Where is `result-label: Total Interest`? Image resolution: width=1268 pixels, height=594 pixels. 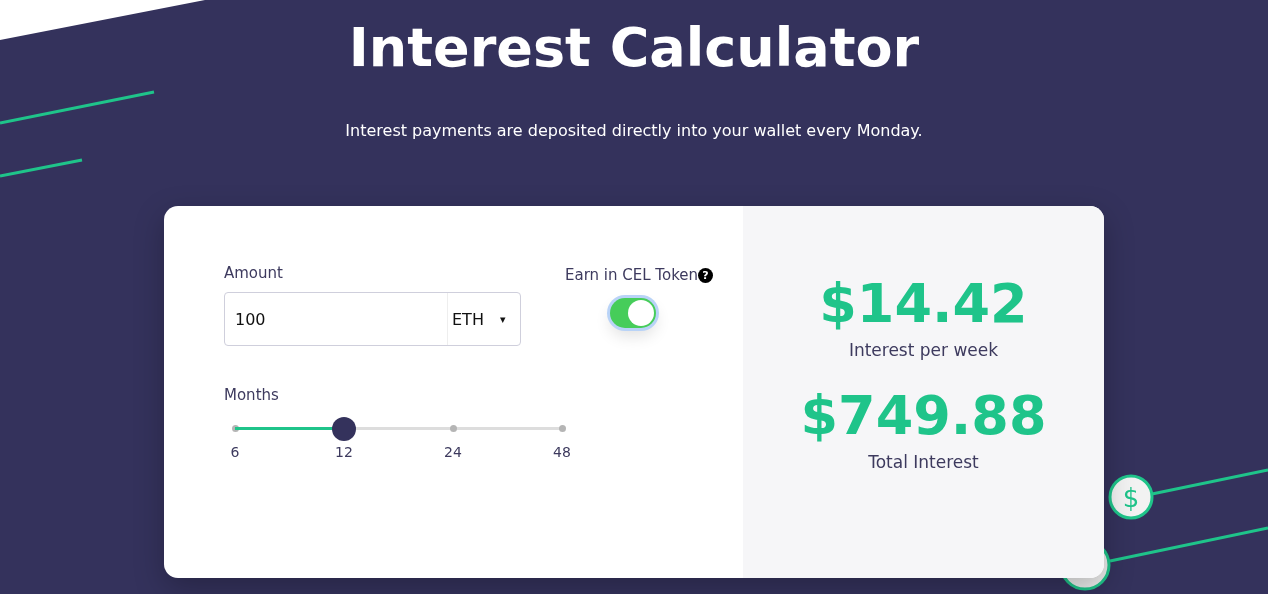 result-label: Total Interest is located at coordinates (923, 462).